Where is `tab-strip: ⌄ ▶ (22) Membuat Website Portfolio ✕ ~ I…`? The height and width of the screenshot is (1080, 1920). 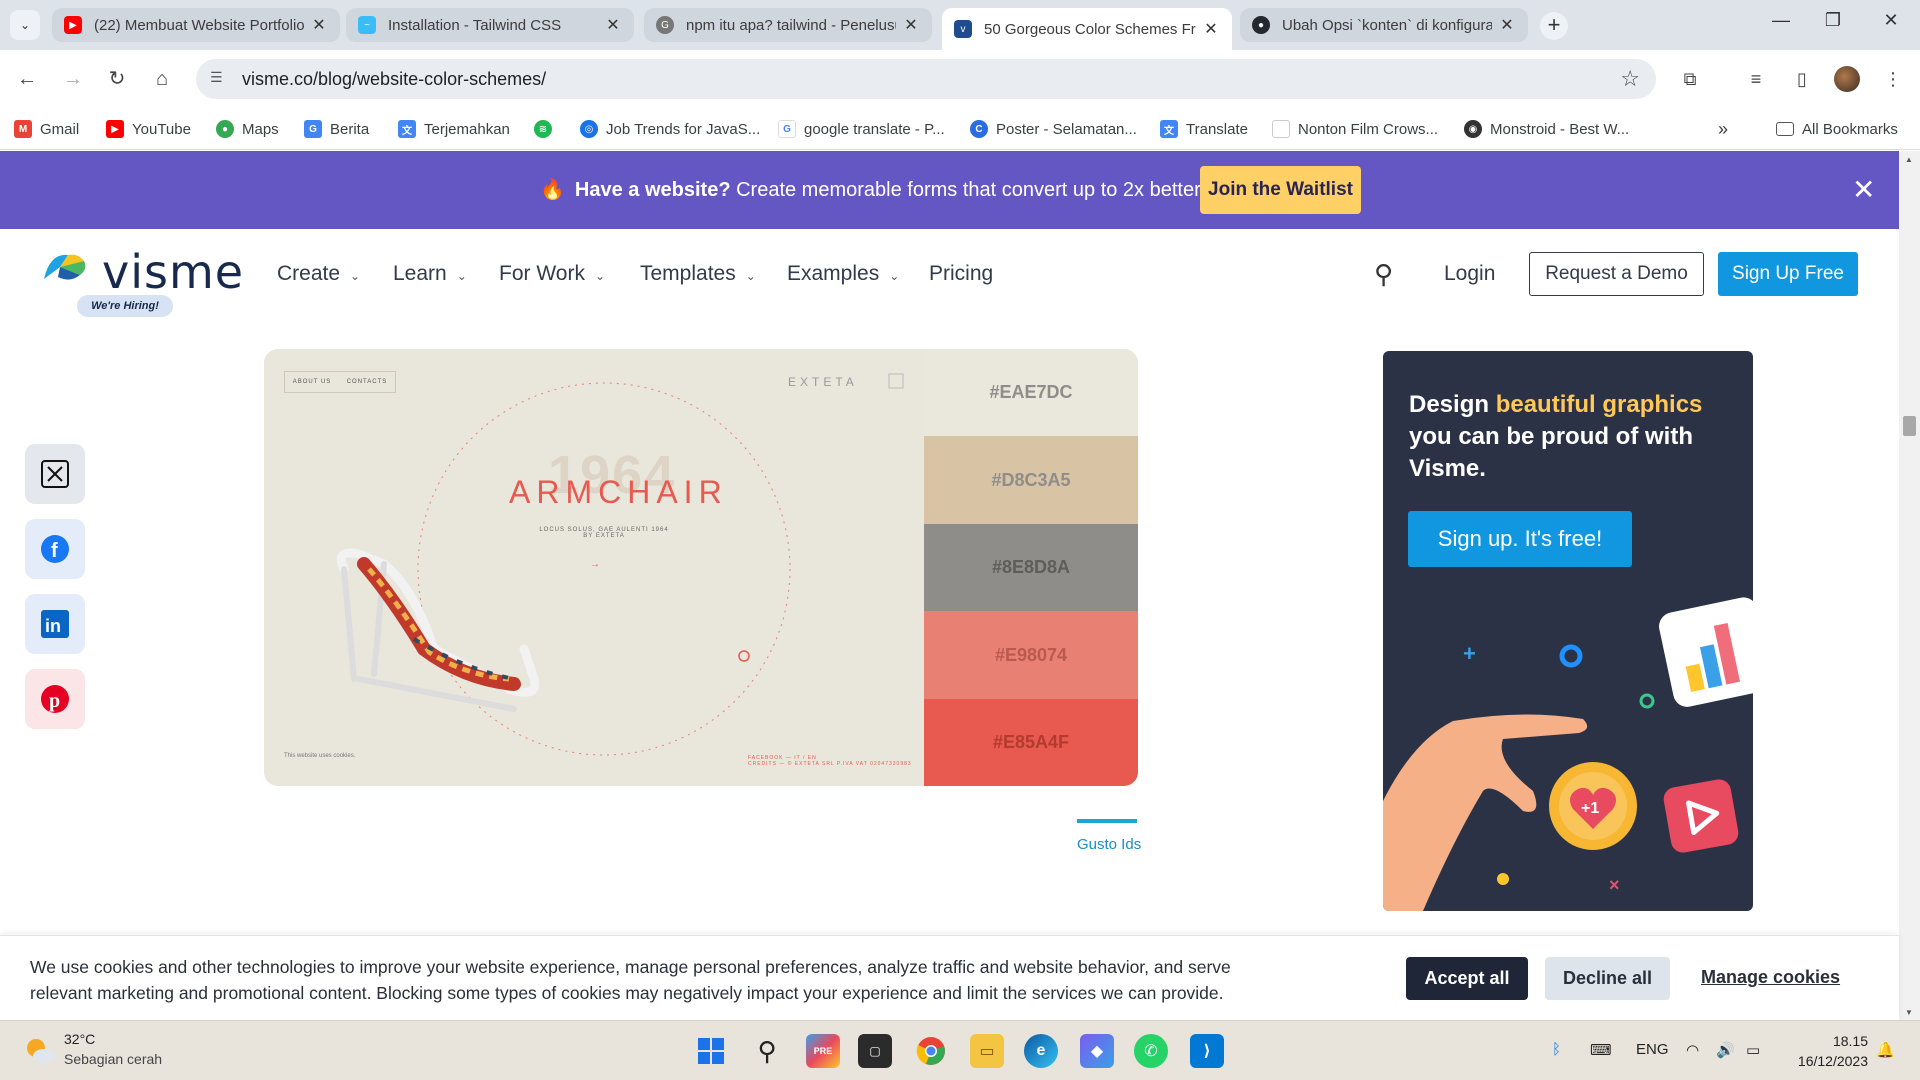 tab-strip: ⌄ ▶ (22) Membuat Website Portfolio ✕ ~ I… is located at coordinates (960, 25).